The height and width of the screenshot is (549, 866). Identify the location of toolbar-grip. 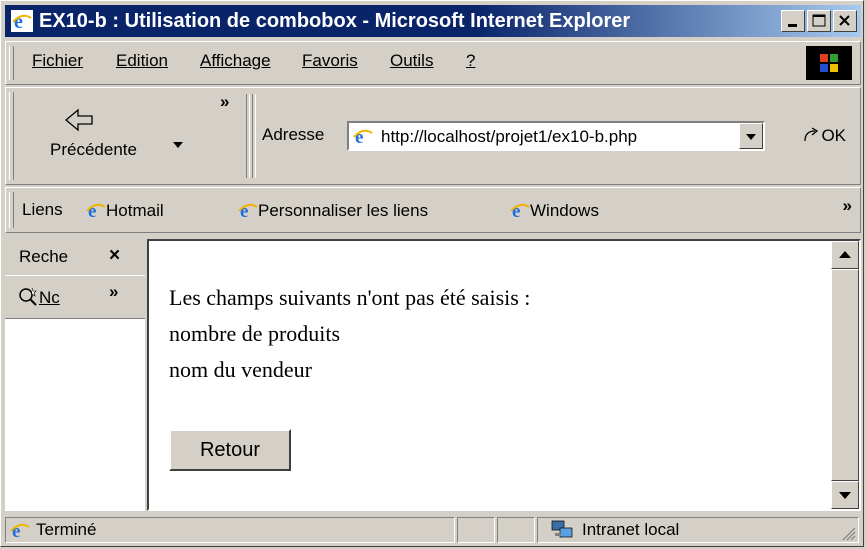
(11, 136).